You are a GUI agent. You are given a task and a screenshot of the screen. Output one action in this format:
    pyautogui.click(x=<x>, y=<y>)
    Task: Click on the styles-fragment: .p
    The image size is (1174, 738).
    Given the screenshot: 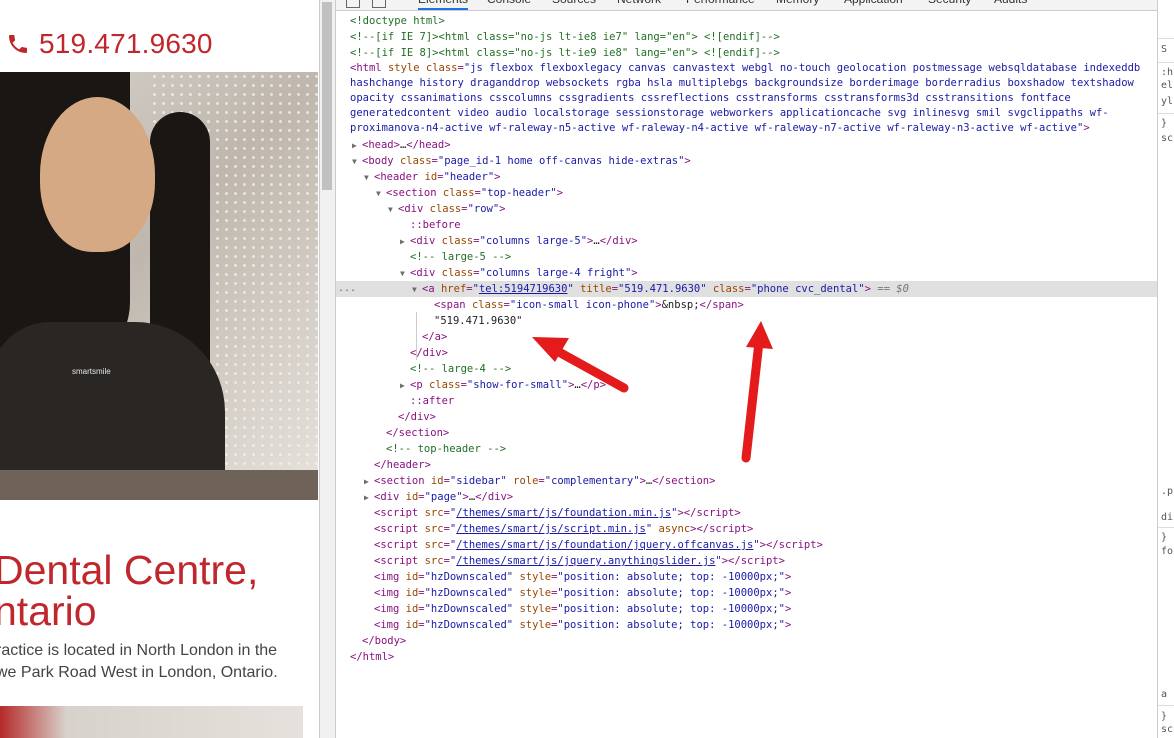 What is the action you would take?
    pyautogui.click(x=1167, y=491)
    